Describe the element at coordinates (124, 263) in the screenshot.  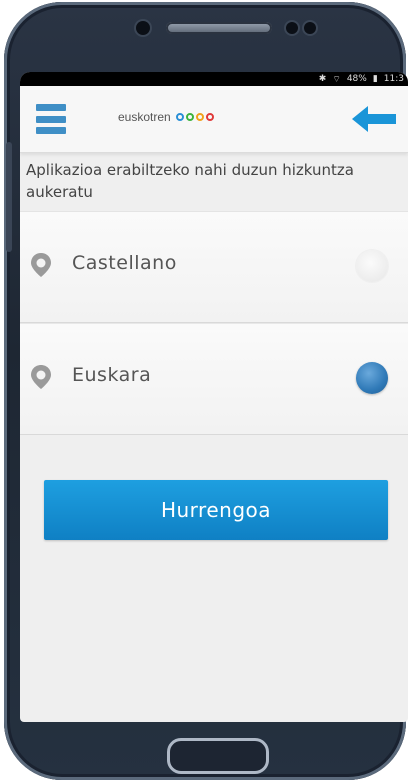
I see `language-label: Castellano` at that location.